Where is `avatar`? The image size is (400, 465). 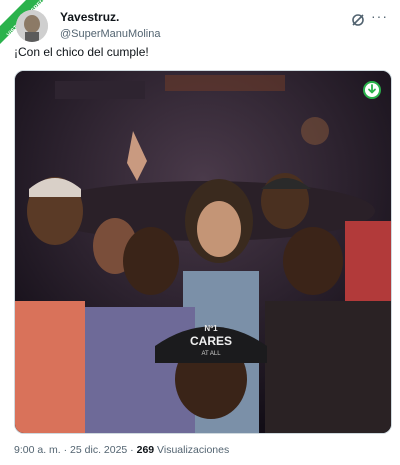 avatar is located at coordinates (32, 26).